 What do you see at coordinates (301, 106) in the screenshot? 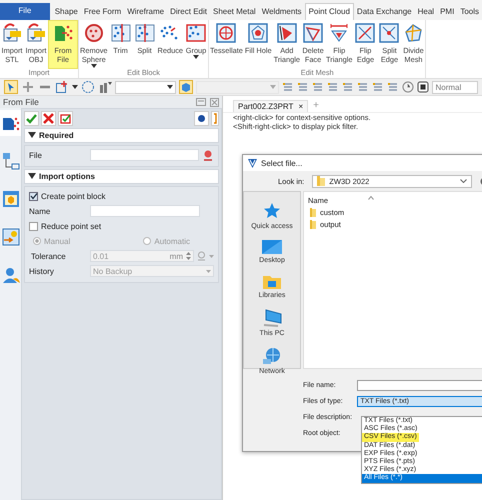
I see `close-button: ×` at bounding box center [301, 106].